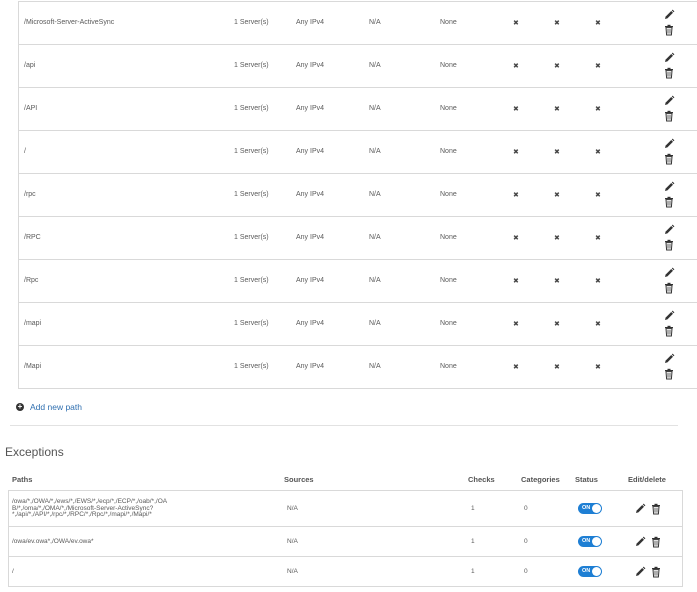  Describe the element at coordinates (540, 479) in the screenshot. I see `header-categories: Categories` at that location.